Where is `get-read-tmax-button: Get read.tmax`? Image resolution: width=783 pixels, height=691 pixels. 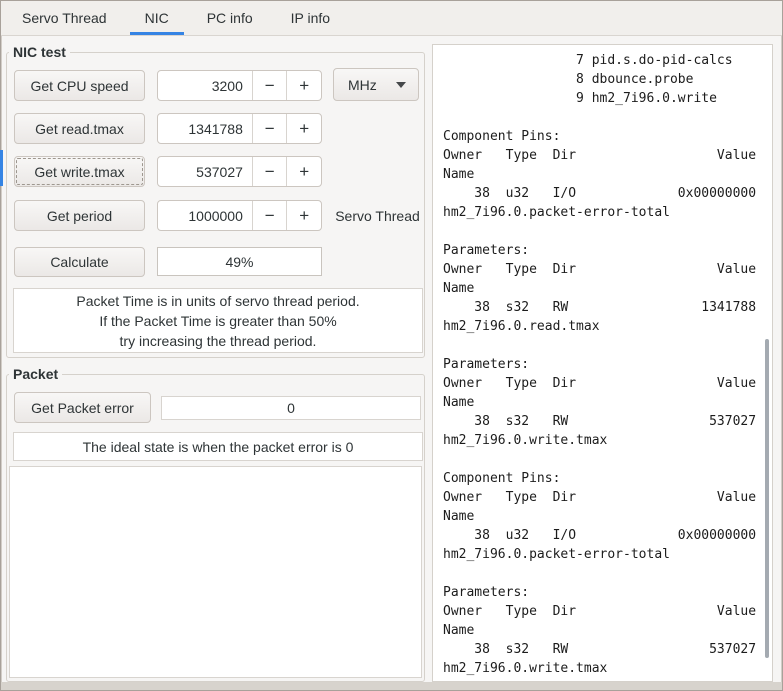 get-read-tmax-button: Get read.tmax is located at coordinates (79, 128).